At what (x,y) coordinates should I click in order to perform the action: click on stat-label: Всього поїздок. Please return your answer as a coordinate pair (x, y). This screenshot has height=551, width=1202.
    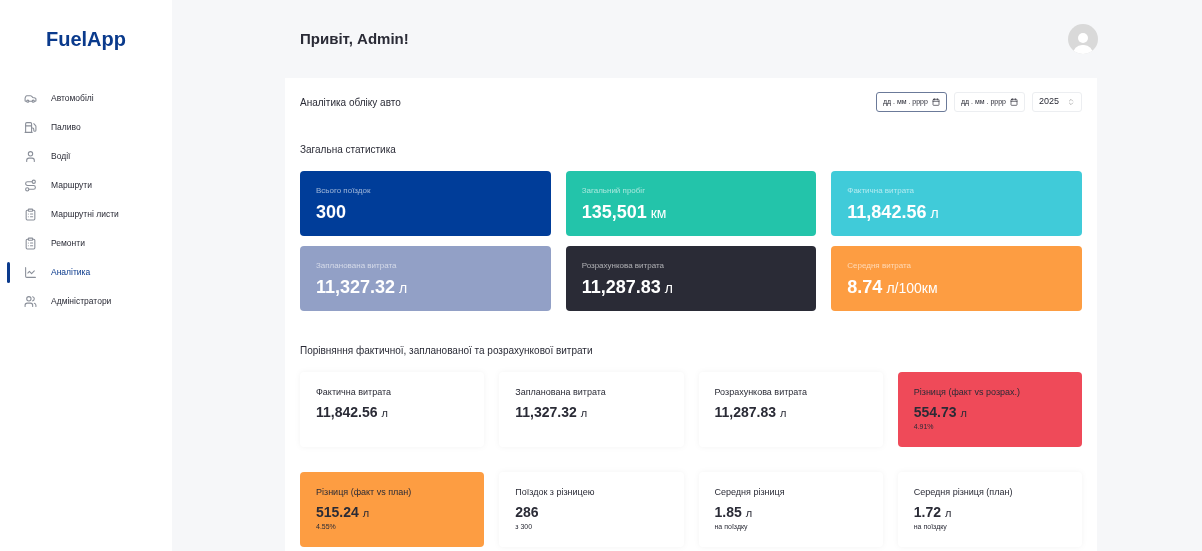
    Looking at the image, I should click on (344, 191).